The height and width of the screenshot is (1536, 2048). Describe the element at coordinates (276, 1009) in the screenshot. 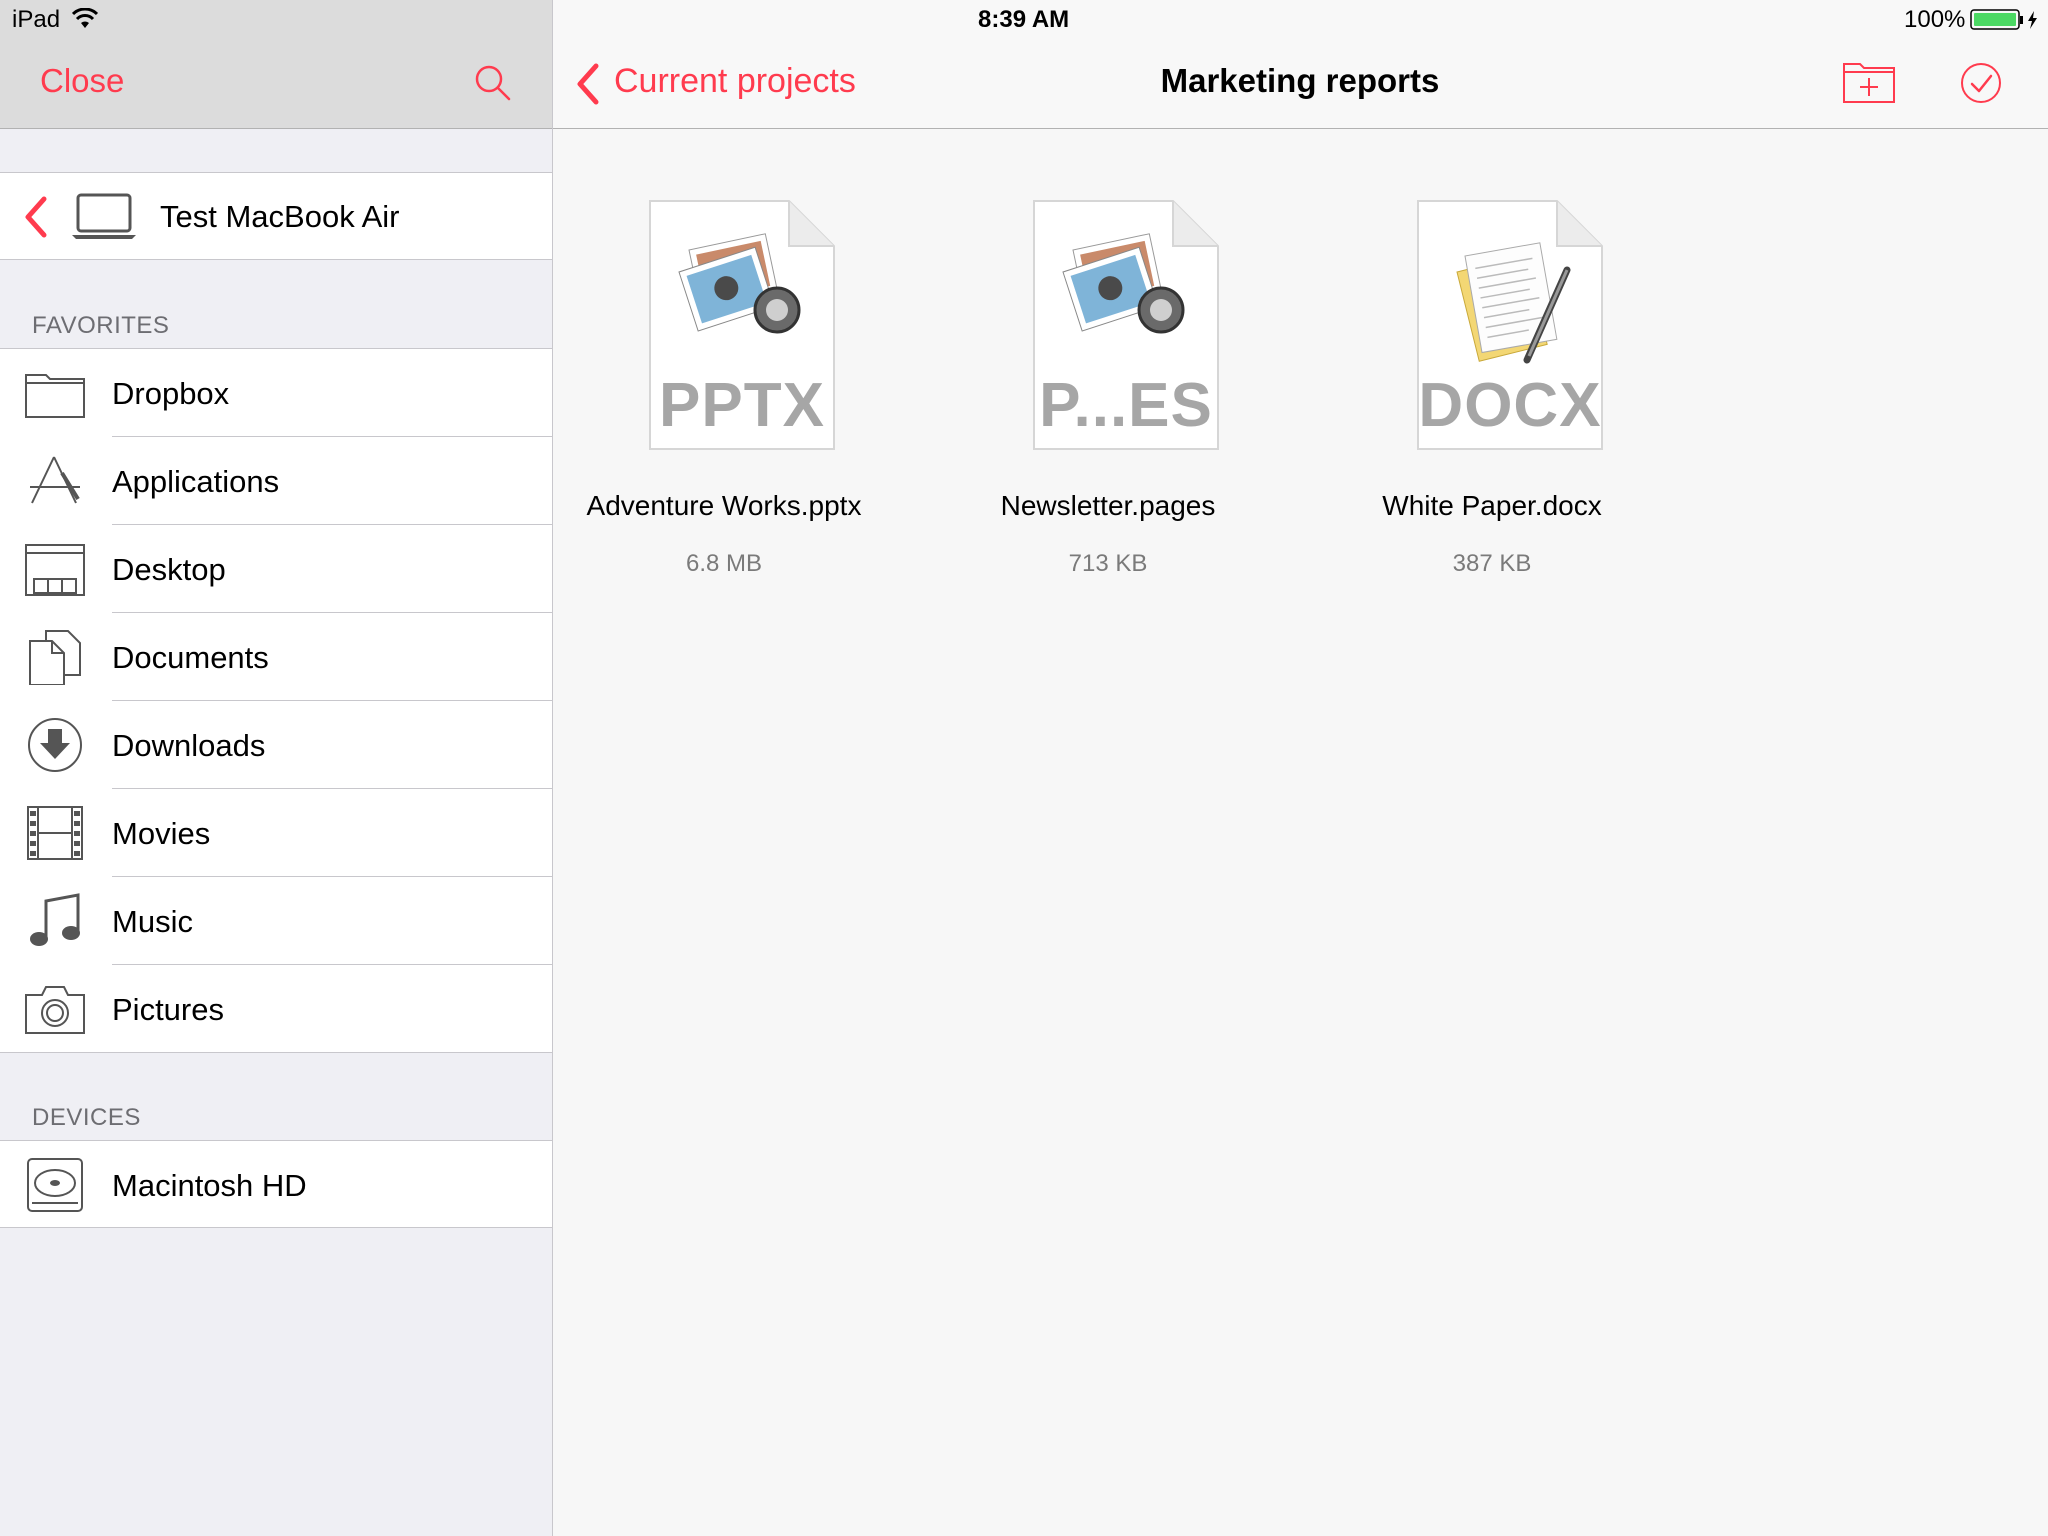

I see `sidebar-item-pictures: Pictures` at that location.